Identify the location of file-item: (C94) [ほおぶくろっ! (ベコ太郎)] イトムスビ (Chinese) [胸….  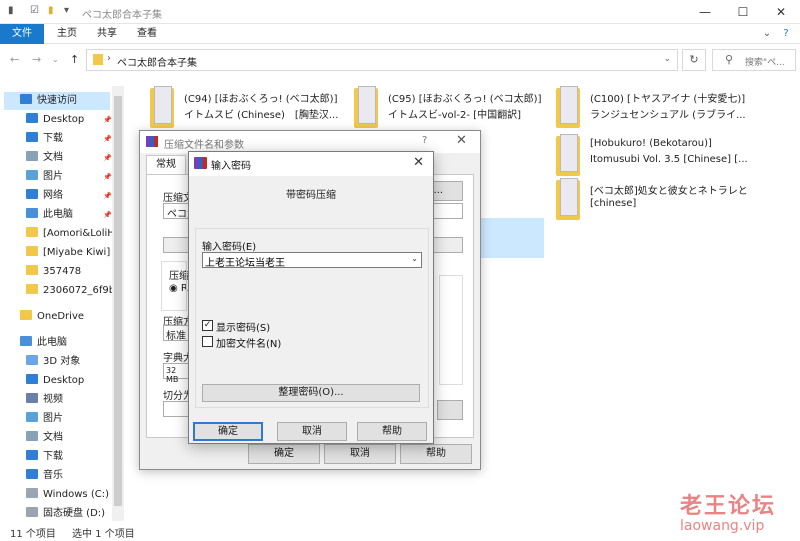
(248, 110).